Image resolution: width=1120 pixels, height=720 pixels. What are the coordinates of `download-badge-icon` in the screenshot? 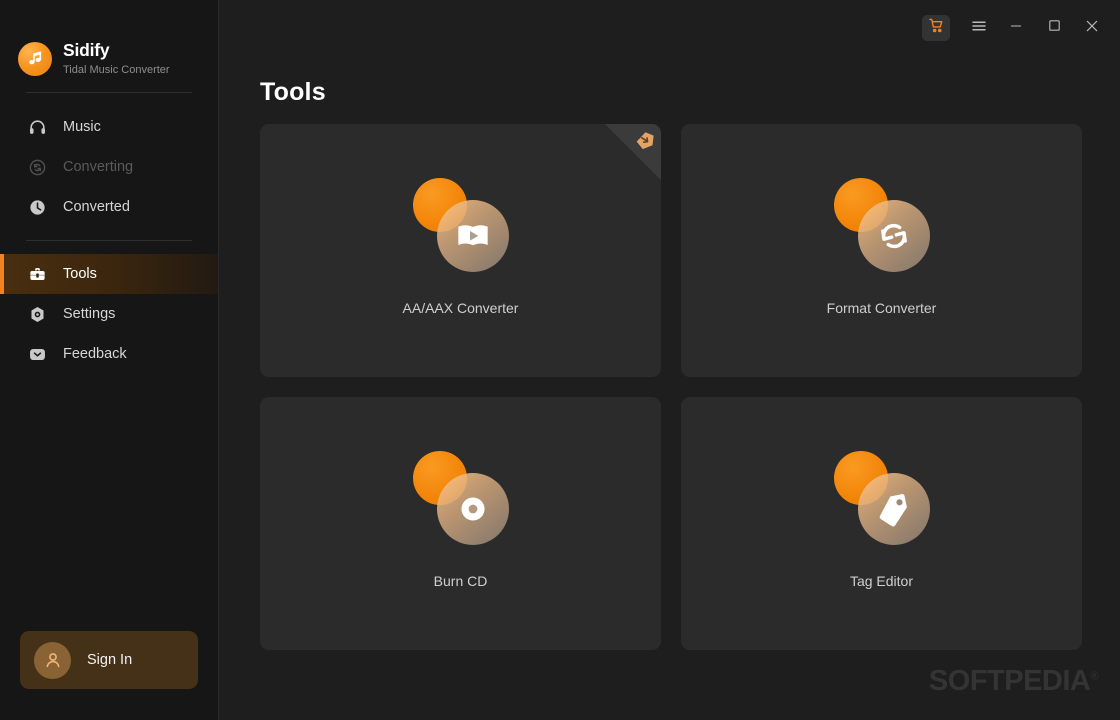 It's located at (645, 141).